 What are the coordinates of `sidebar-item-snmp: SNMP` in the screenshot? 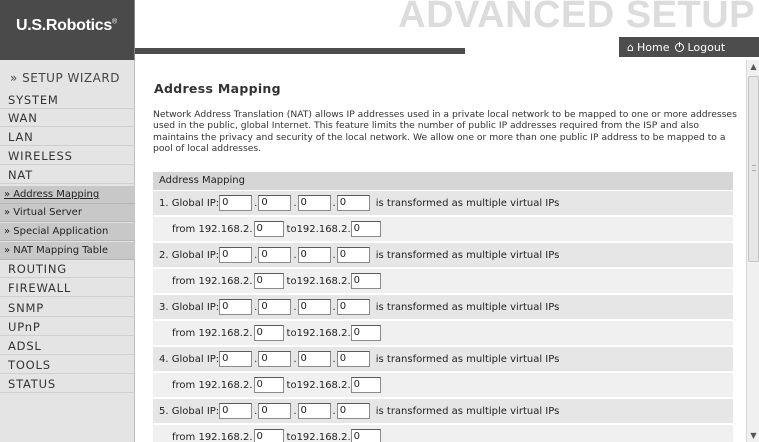 It's located at (67, 308).